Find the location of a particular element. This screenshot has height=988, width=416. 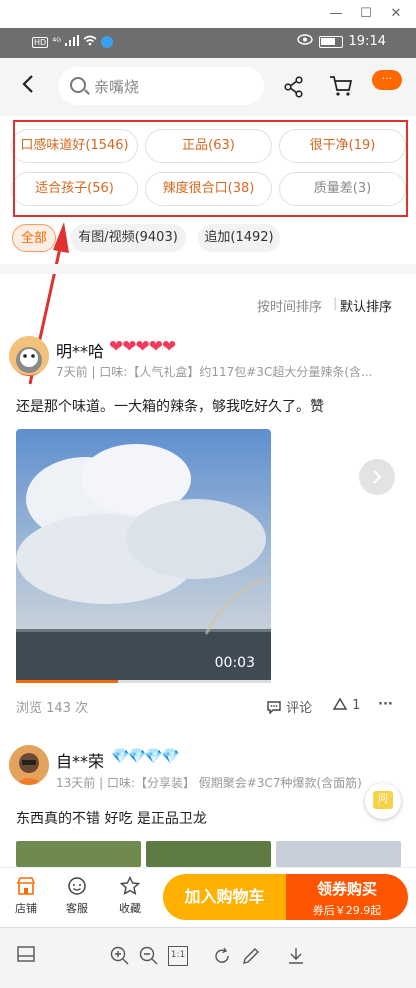

tag-spiciness-right: 辣度很合口(38) is located at coordinates (208, 189).